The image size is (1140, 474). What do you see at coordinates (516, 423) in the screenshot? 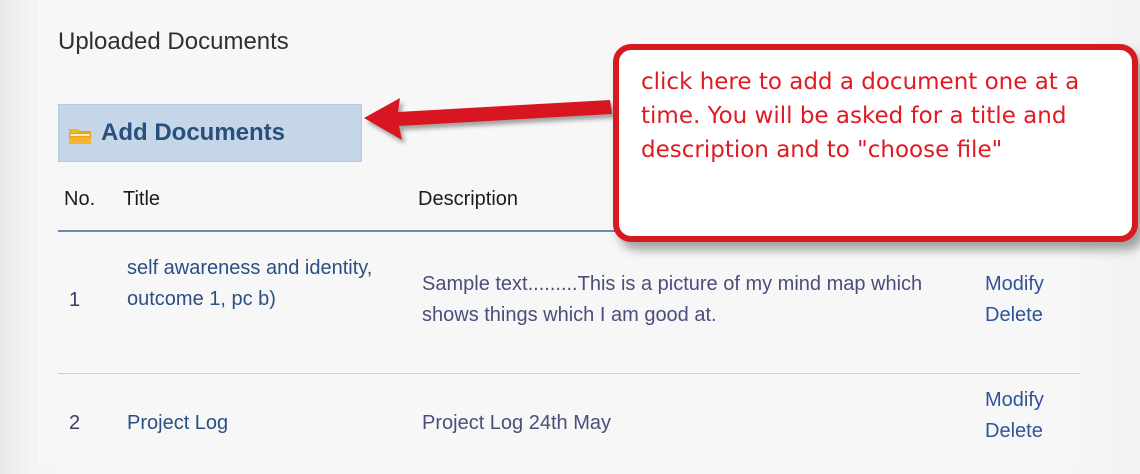
I see `row-description: Project Log 24th May` at bounding box center [516, 423].